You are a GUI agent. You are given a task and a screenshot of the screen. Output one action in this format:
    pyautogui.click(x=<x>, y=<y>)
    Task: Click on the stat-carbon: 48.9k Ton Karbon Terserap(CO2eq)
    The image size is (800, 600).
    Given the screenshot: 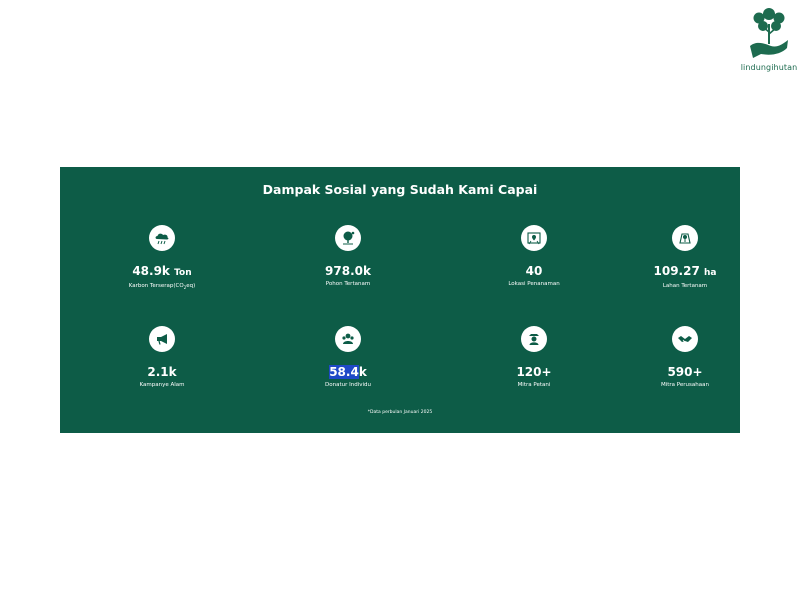 What is the action you would take?
    pyautogui.click(x=162, y=258)
    